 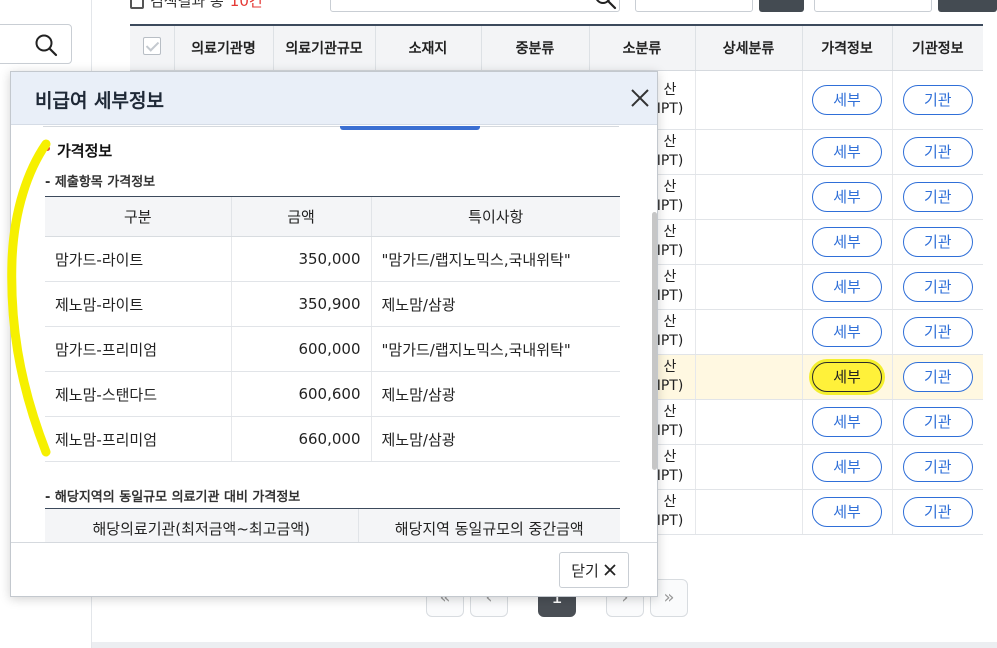 What do you see at coordinates (323, 47) in the screenshot?
I see `col-header-org-size: 의료기관규모` at bounding box center [323, 47].